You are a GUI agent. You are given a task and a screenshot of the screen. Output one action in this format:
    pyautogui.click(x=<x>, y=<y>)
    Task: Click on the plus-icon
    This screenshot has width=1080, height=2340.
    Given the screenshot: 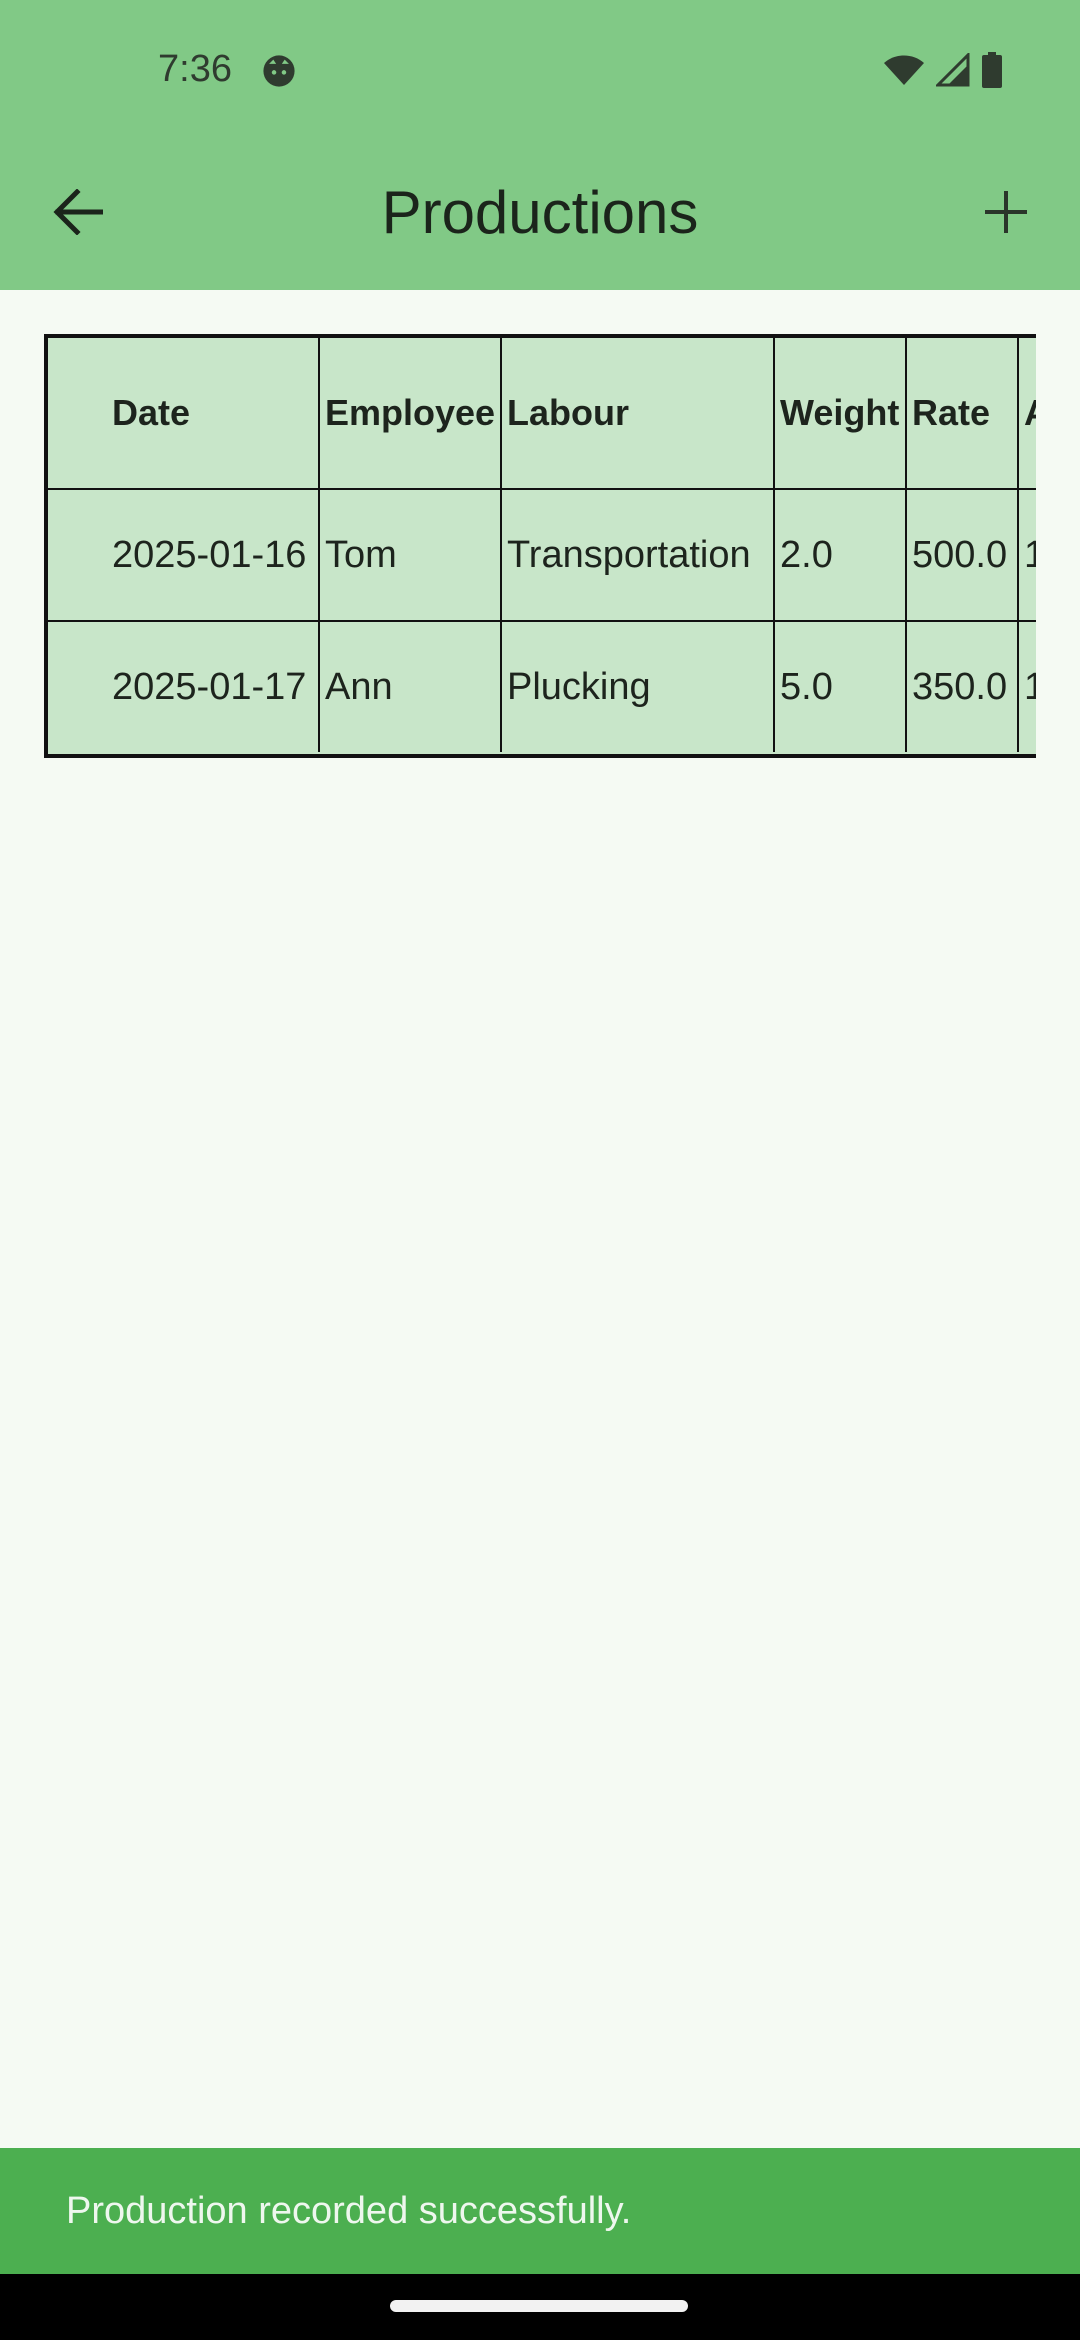 What is the action you would take?
    pyautogui.click(x=1006, y=212)
    